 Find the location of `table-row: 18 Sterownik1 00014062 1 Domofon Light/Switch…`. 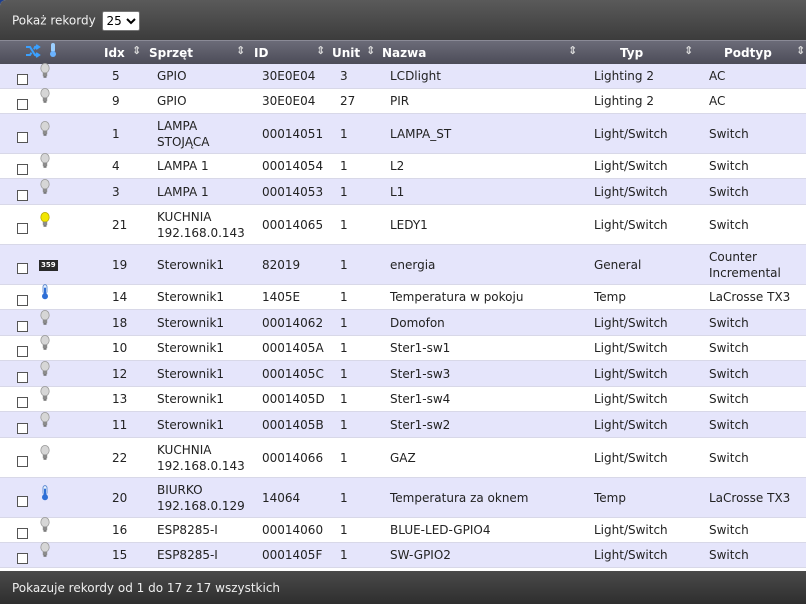

table-row: 18 Sterownik1 00014062 1 Domofon Light/Switch… is located at coordinates (403, 322).